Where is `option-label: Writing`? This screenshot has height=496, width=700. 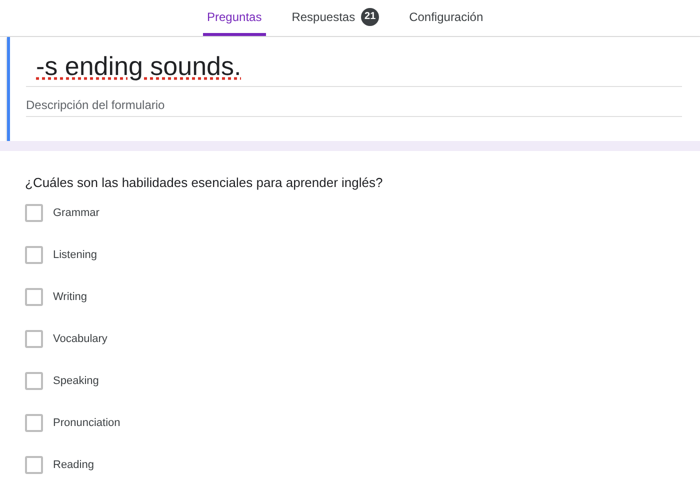
option-label: Writing is located at coordinates (70, 297).